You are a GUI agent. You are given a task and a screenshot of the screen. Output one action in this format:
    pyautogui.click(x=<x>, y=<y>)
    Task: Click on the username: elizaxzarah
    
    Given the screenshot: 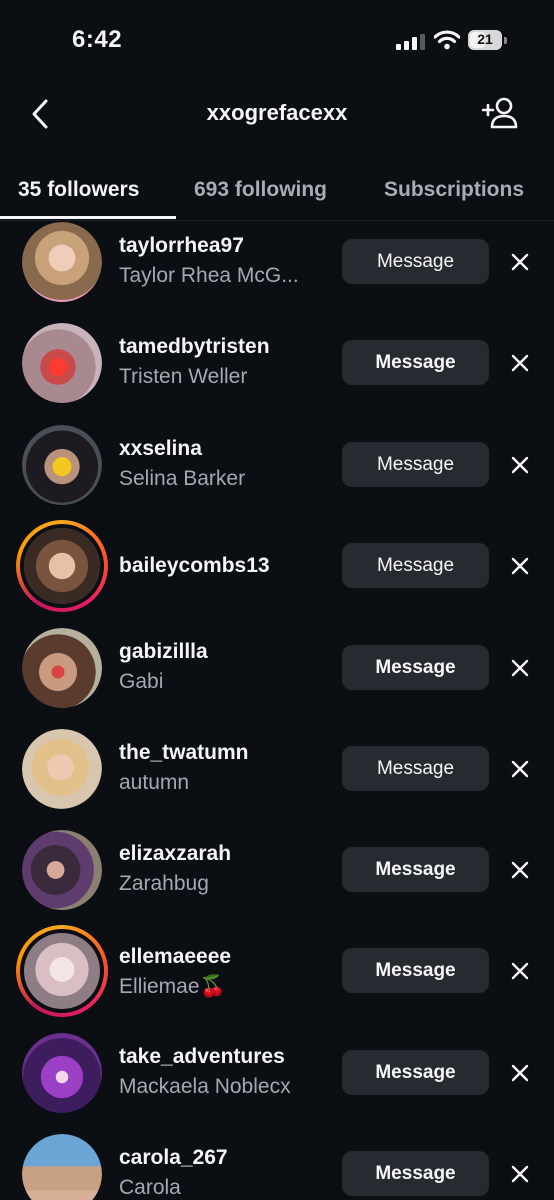 What is the action you would take?
    pyautogui.click(x=175, y=854)
    